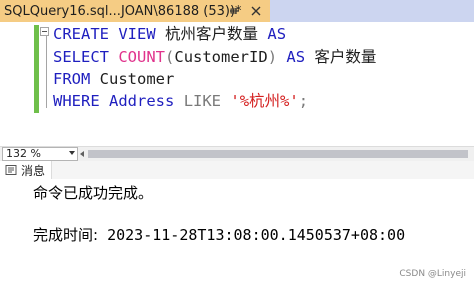  I want to click on close-icon, so click(256, 11).